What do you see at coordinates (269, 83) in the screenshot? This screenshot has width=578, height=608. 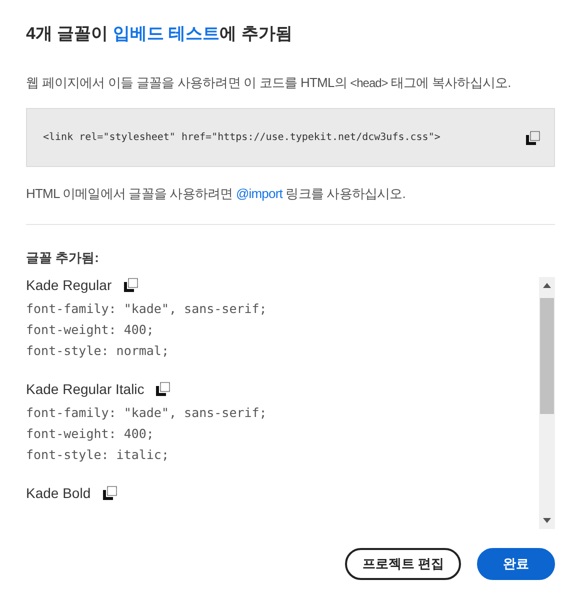 I see `web-instruction-text: 웹 페이지에서 이들 글꼴을 사용하려면 이 코드를 HTML의 <head> 태그에 복사하십시오.` at bounding box center [269, 83].